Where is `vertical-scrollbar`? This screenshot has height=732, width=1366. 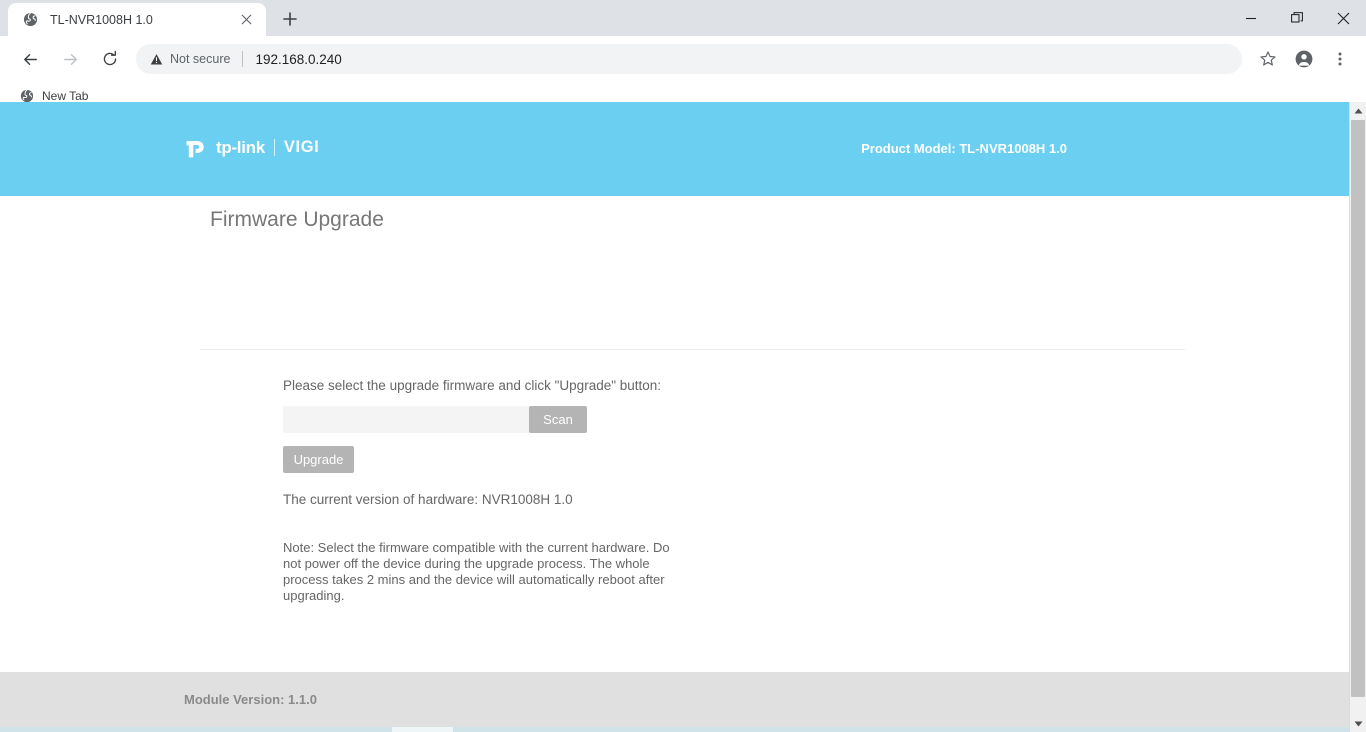 vertical-scrollbar is located at coordinates (1357, 417).